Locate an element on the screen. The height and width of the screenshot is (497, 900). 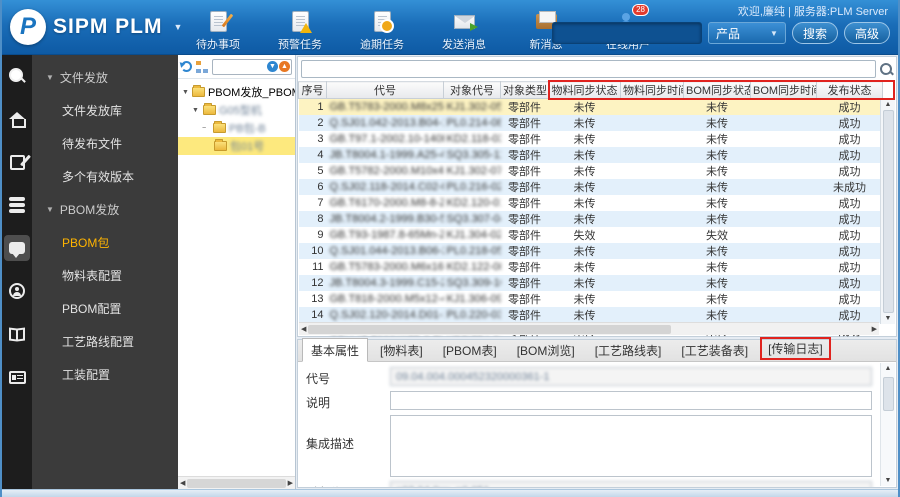
table-filter-input is located at coordinates (588, 69).